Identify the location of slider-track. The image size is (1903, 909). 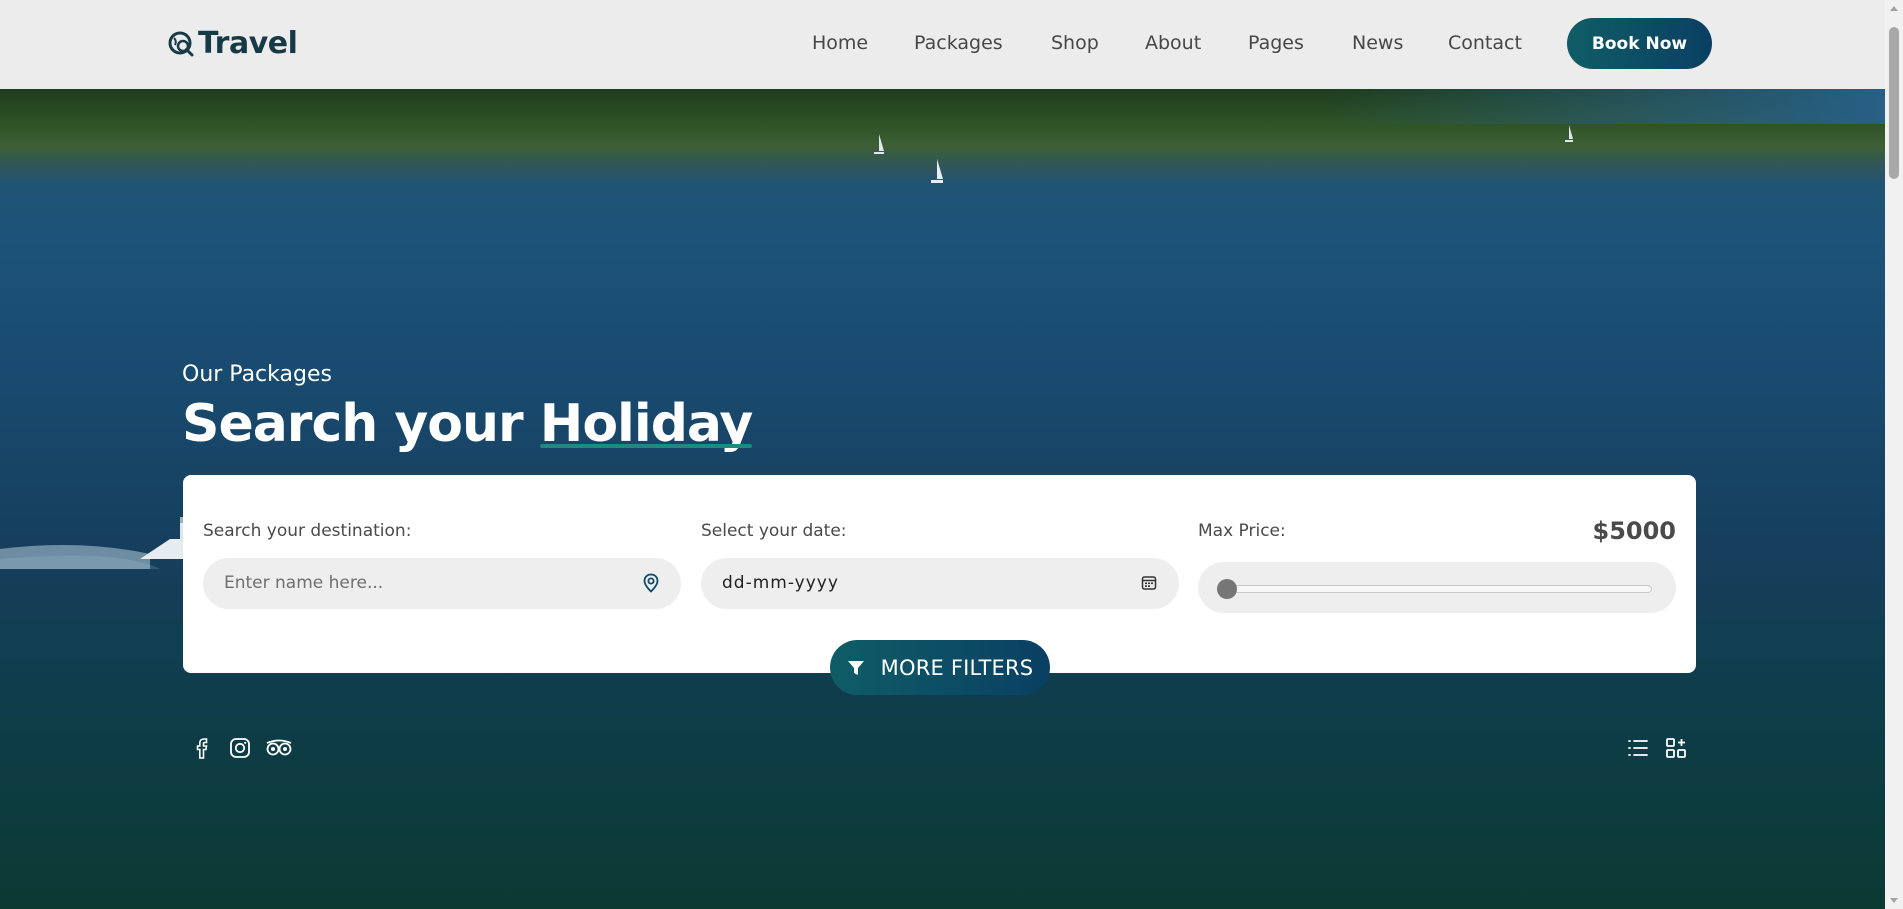
(1437, 589).